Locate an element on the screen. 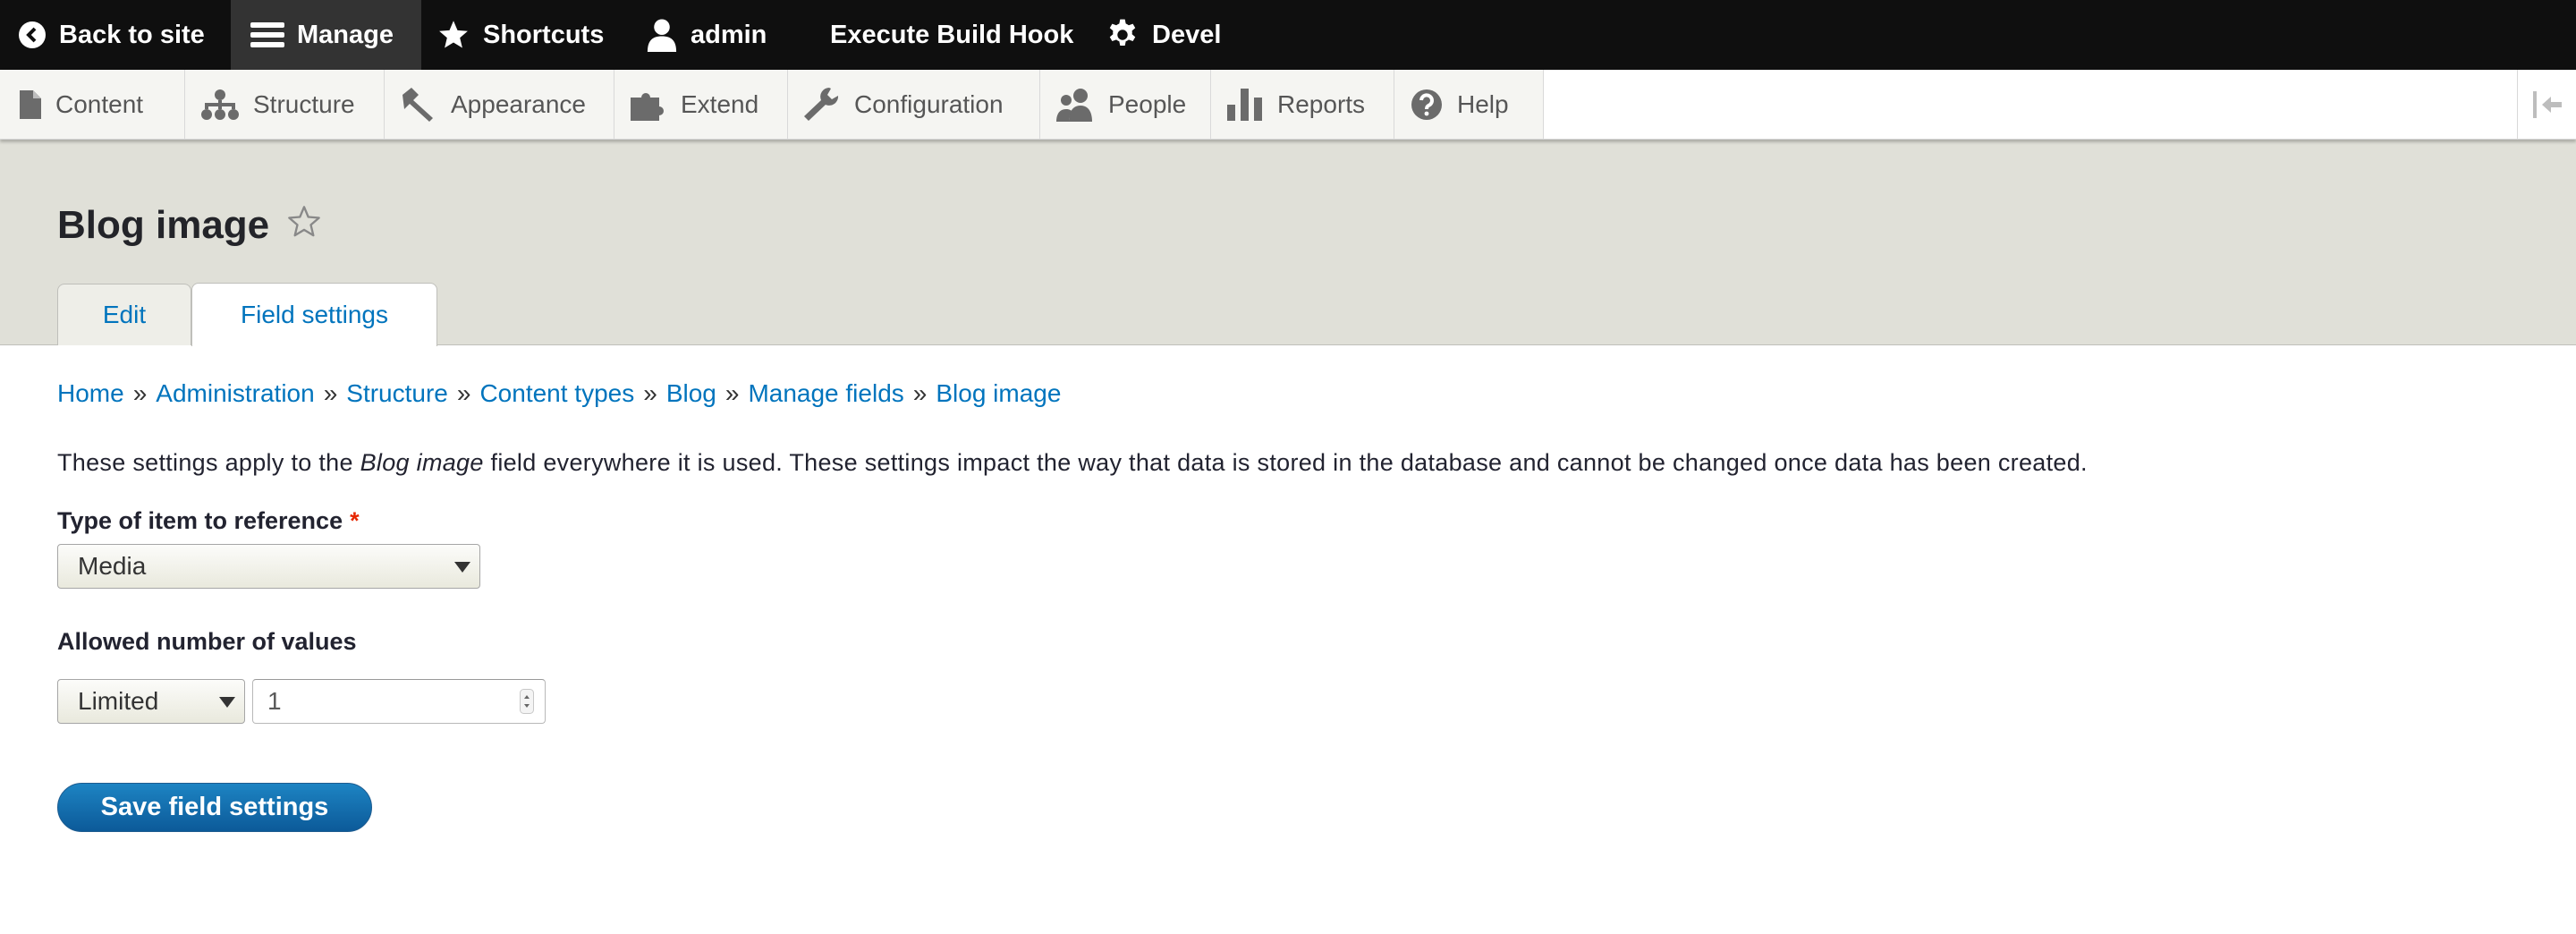 The image size is (2576, 934). reference-type-label-text: Type of item to reference is located at coordinates (200, 520).